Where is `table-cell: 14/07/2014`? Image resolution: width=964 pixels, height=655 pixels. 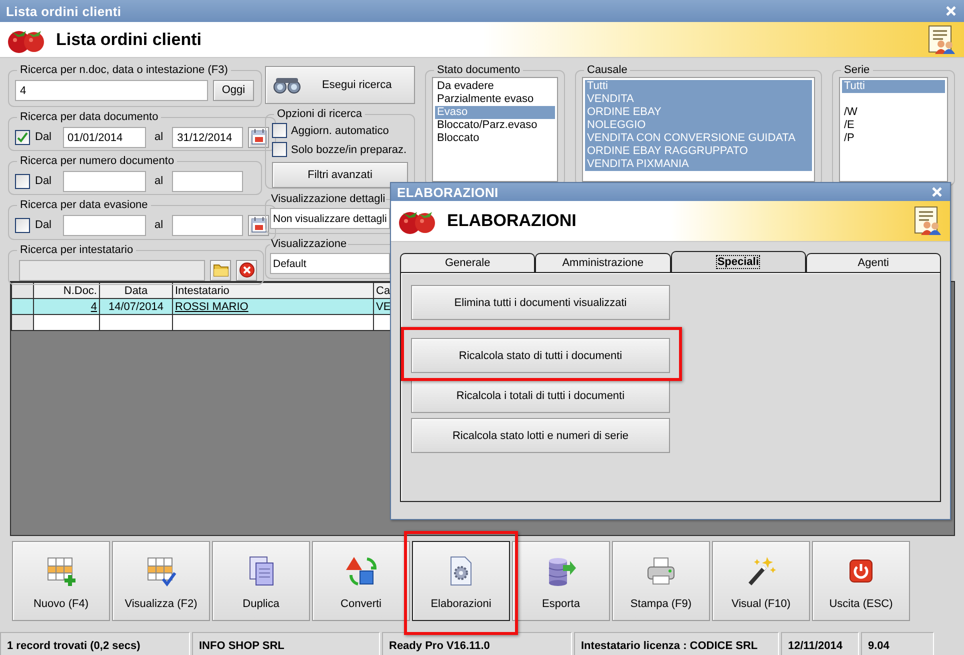 table-cell: 14/07/2014 is located at coordinates (136, 306).